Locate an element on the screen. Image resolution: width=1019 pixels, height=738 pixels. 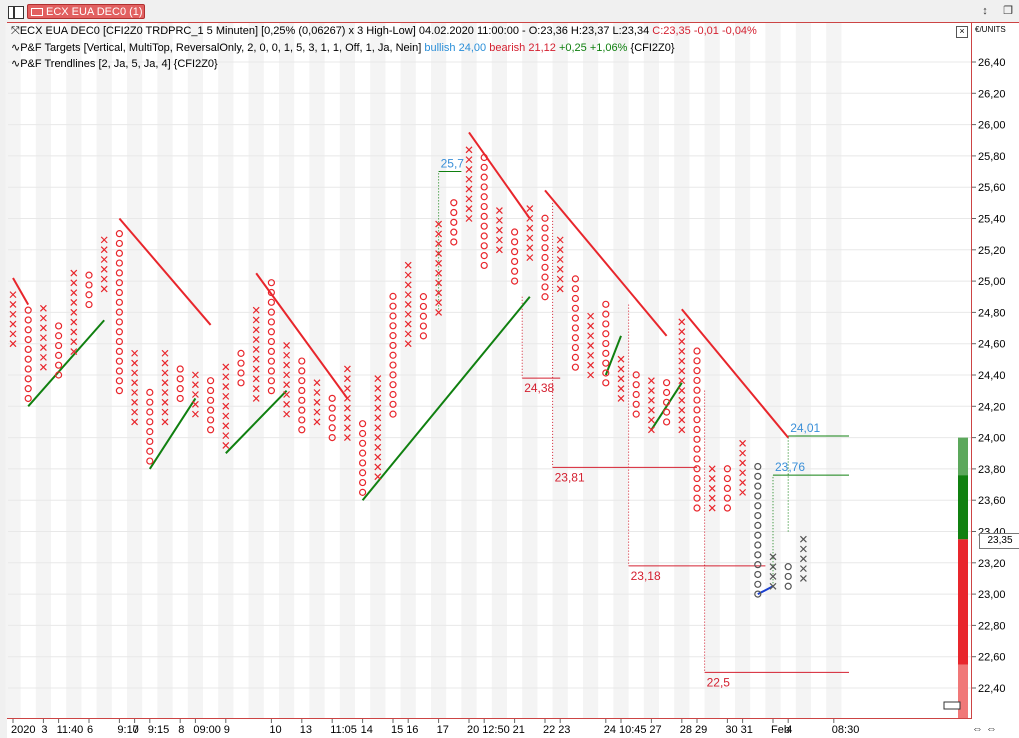
y-tick-label: 24,20 is located at coordinates (992, 407).